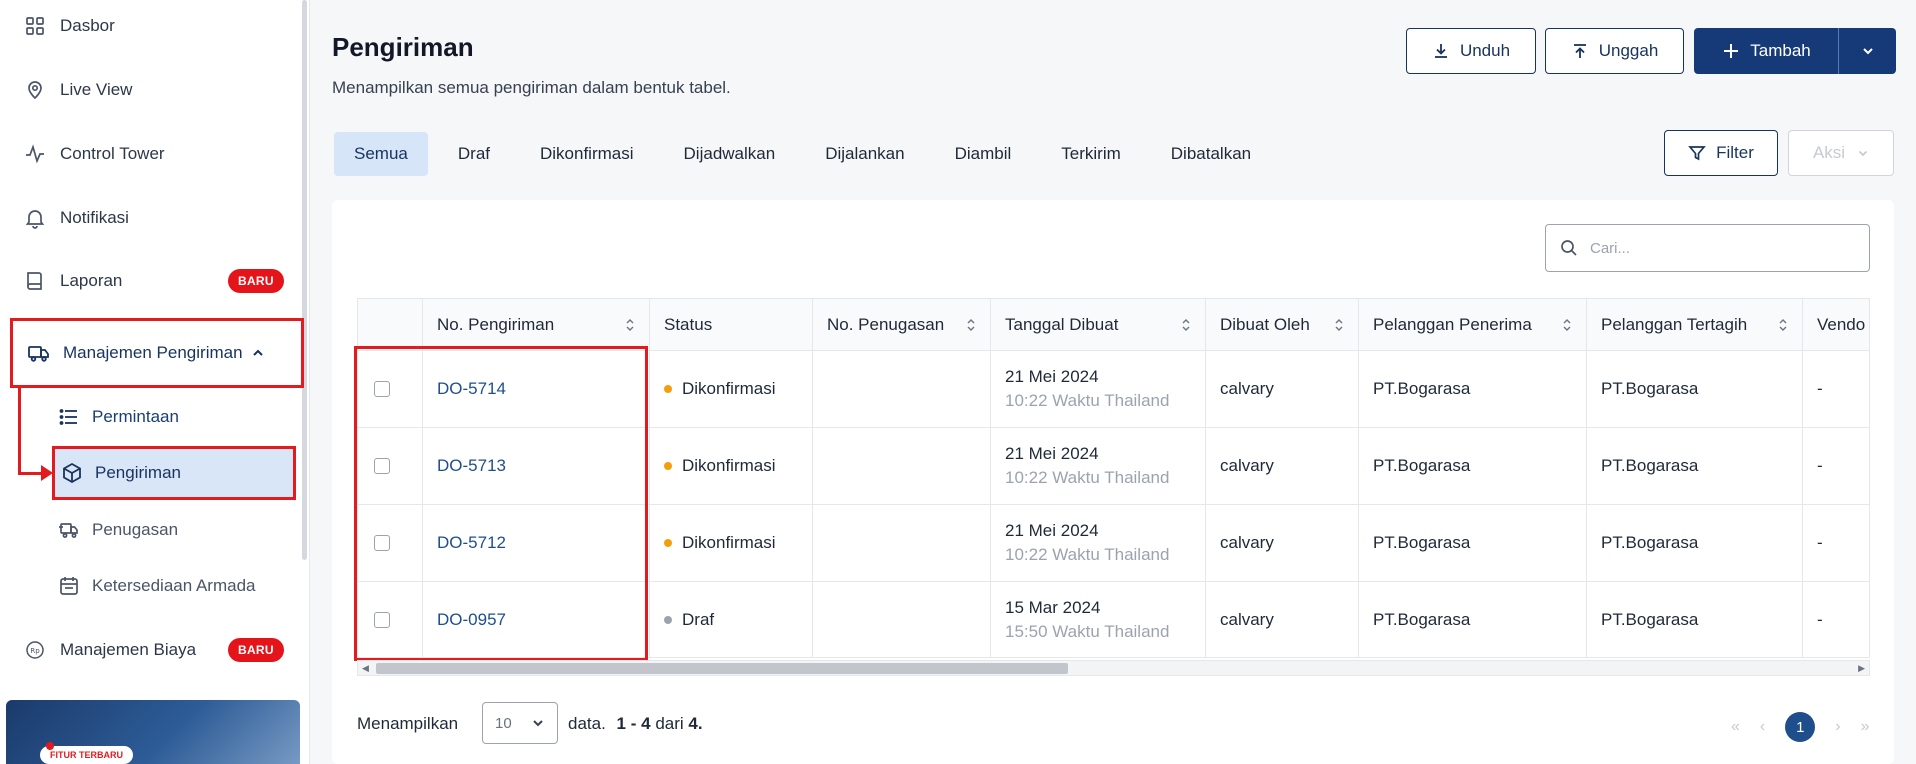 The height and width of the screenshot is (764, 1916). I want to click on promo-banner: FITUR TERBARU, so click(153, 732).